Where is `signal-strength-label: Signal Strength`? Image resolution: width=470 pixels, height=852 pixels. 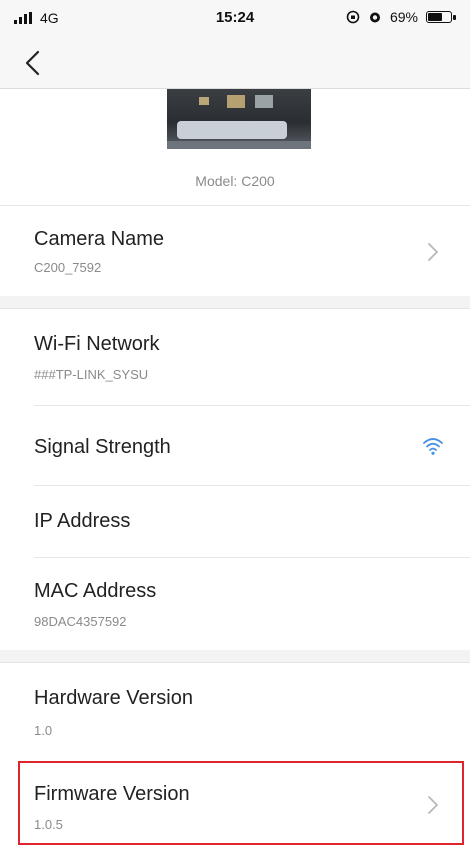 signal-strength-label: Signal Strength is located at coordinates (102, 447).